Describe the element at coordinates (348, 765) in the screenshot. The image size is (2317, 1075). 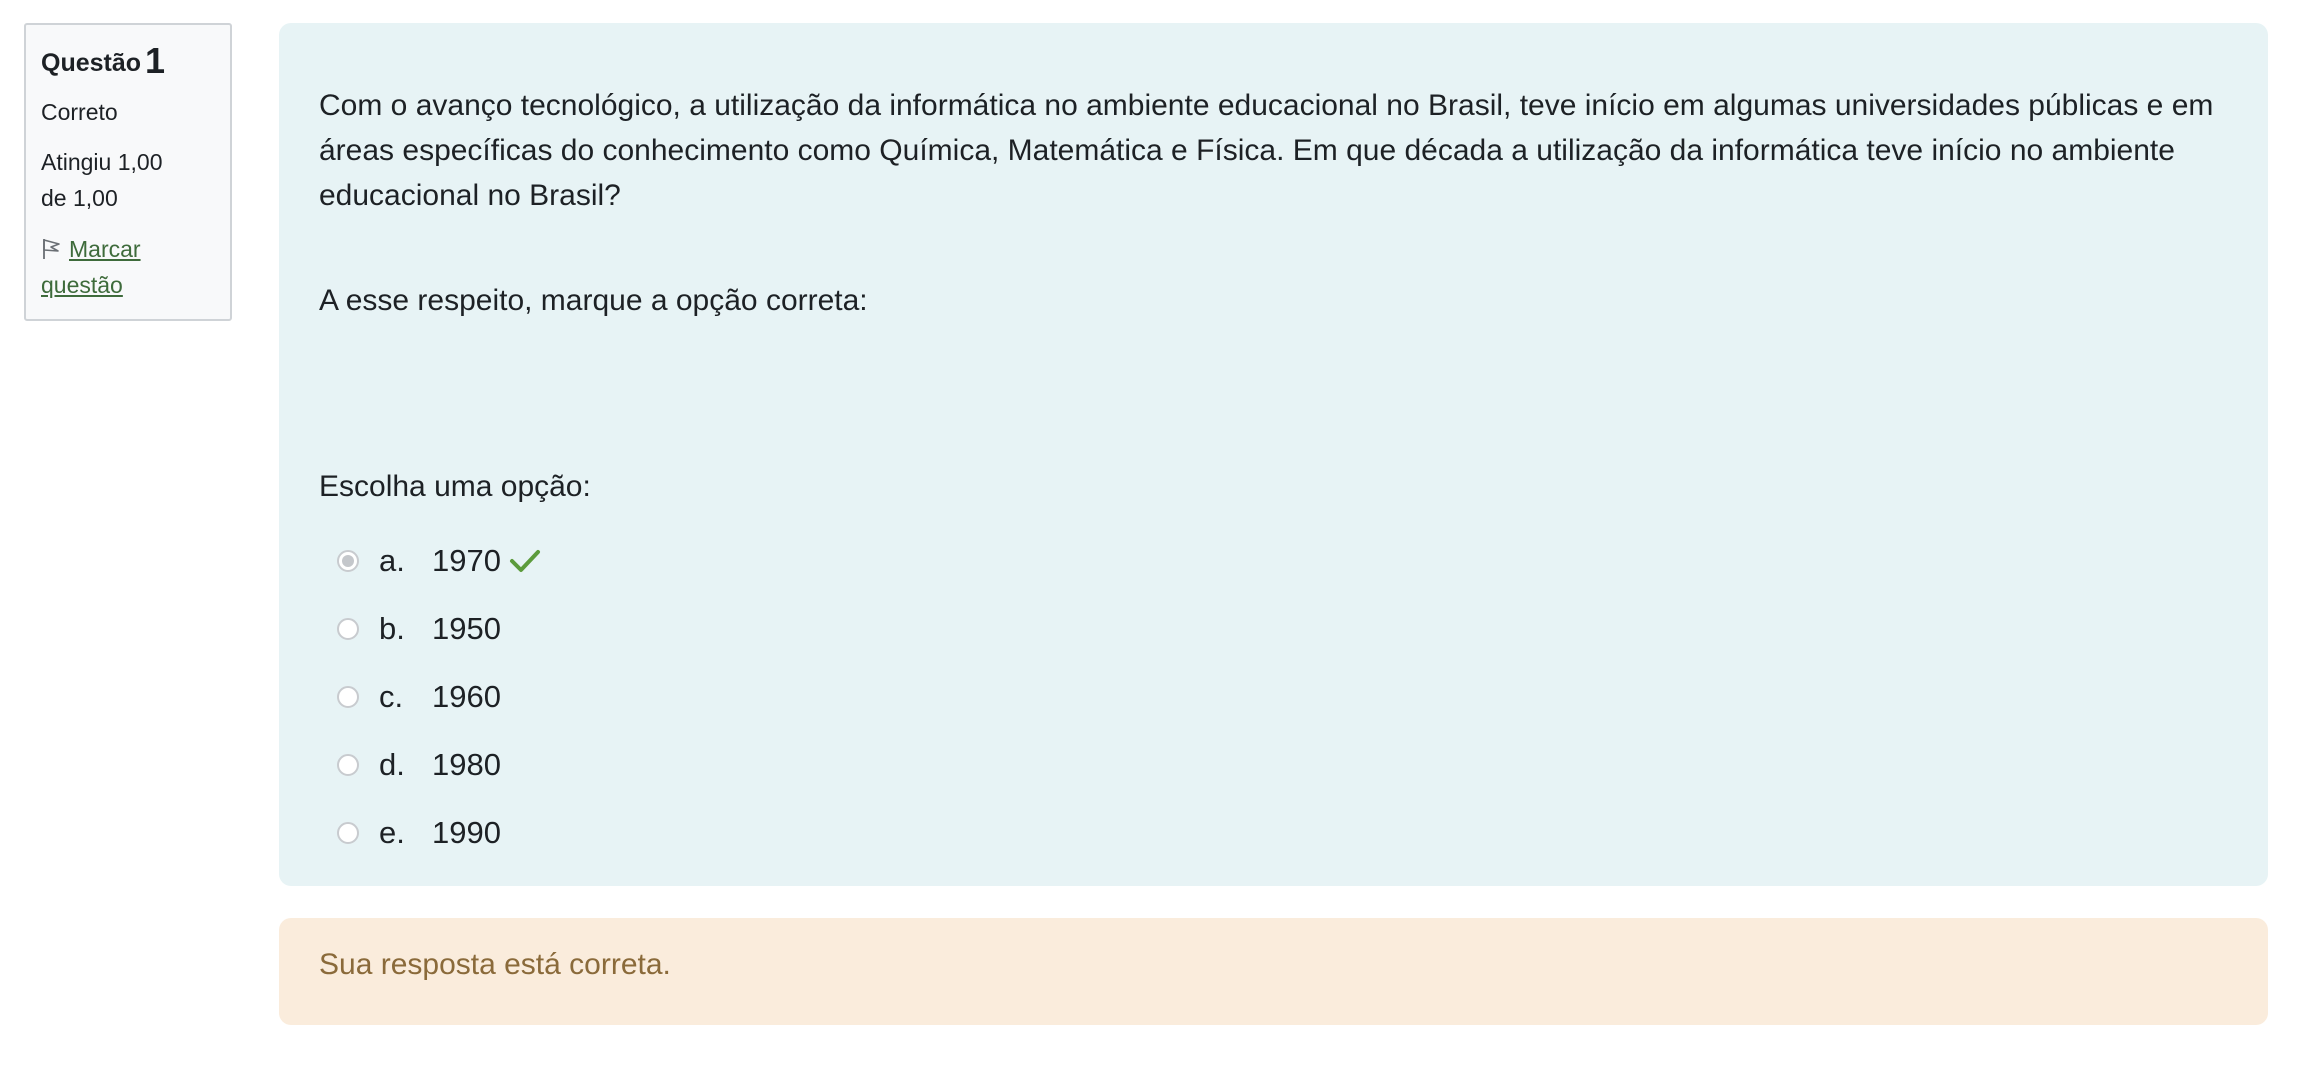
I see `answer-radio-d` at that location.